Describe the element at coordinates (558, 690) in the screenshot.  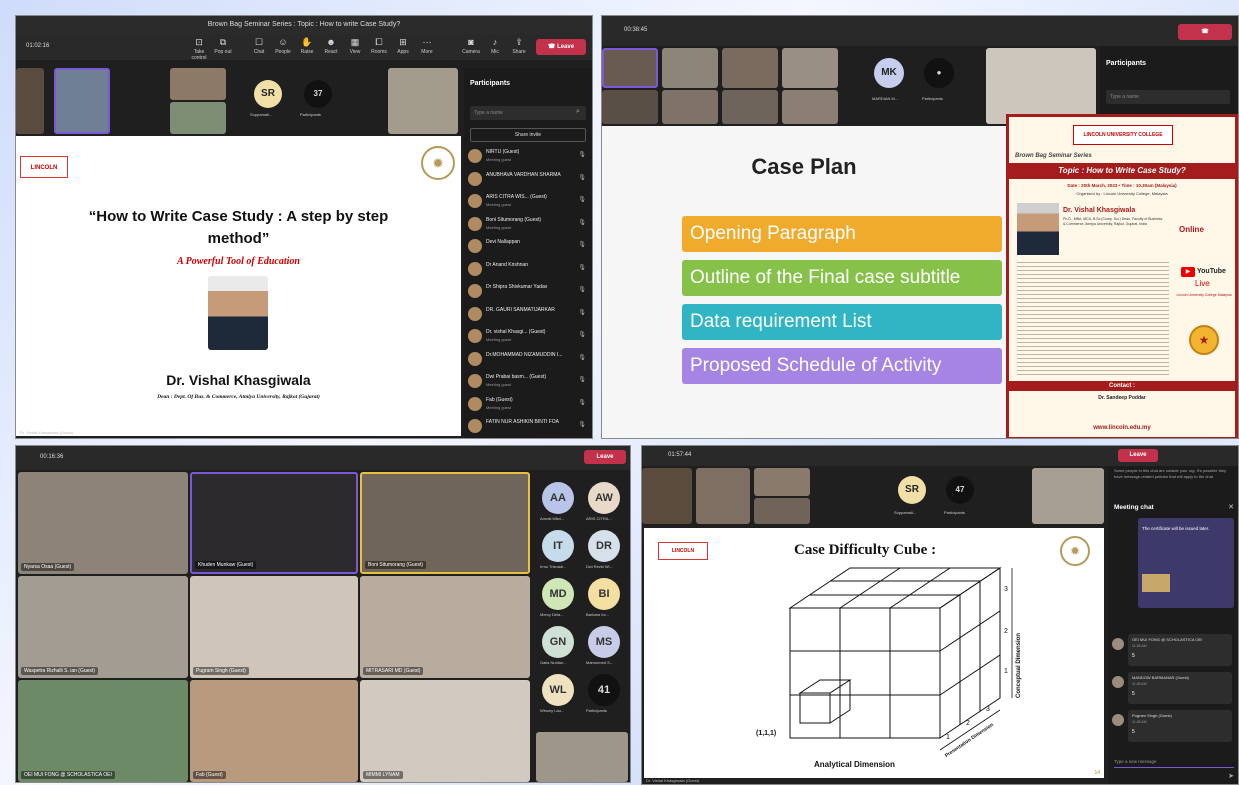
I see `gallery-avatar: WL` at that location.